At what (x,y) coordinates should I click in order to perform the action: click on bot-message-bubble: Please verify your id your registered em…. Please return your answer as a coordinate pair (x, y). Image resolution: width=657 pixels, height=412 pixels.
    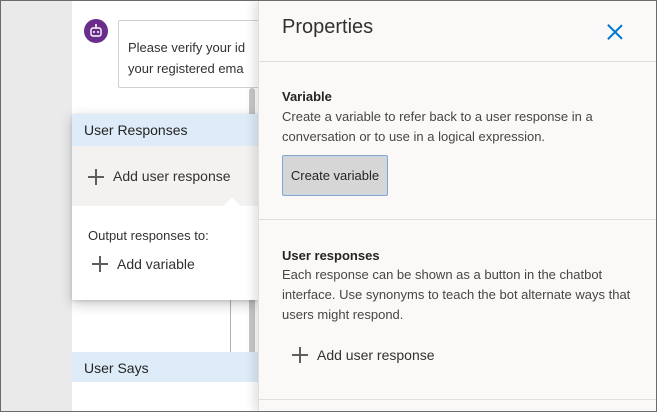
    Looking at the image, I should click on (188, 54).